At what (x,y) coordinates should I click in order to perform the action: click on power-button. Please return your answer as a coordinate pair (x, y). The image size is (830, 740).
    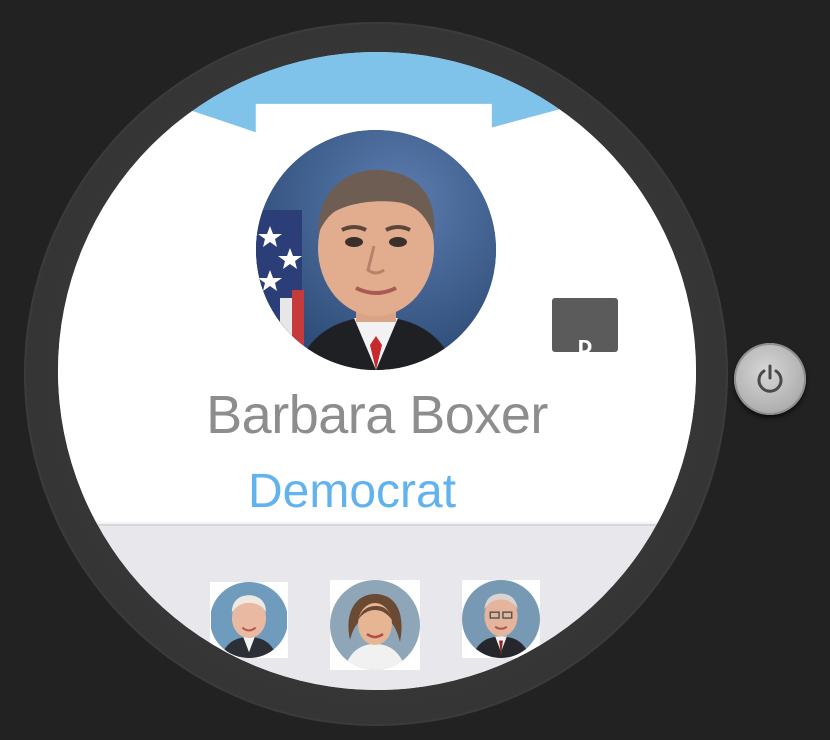
    Looking at the image, I should click on (770, 379).